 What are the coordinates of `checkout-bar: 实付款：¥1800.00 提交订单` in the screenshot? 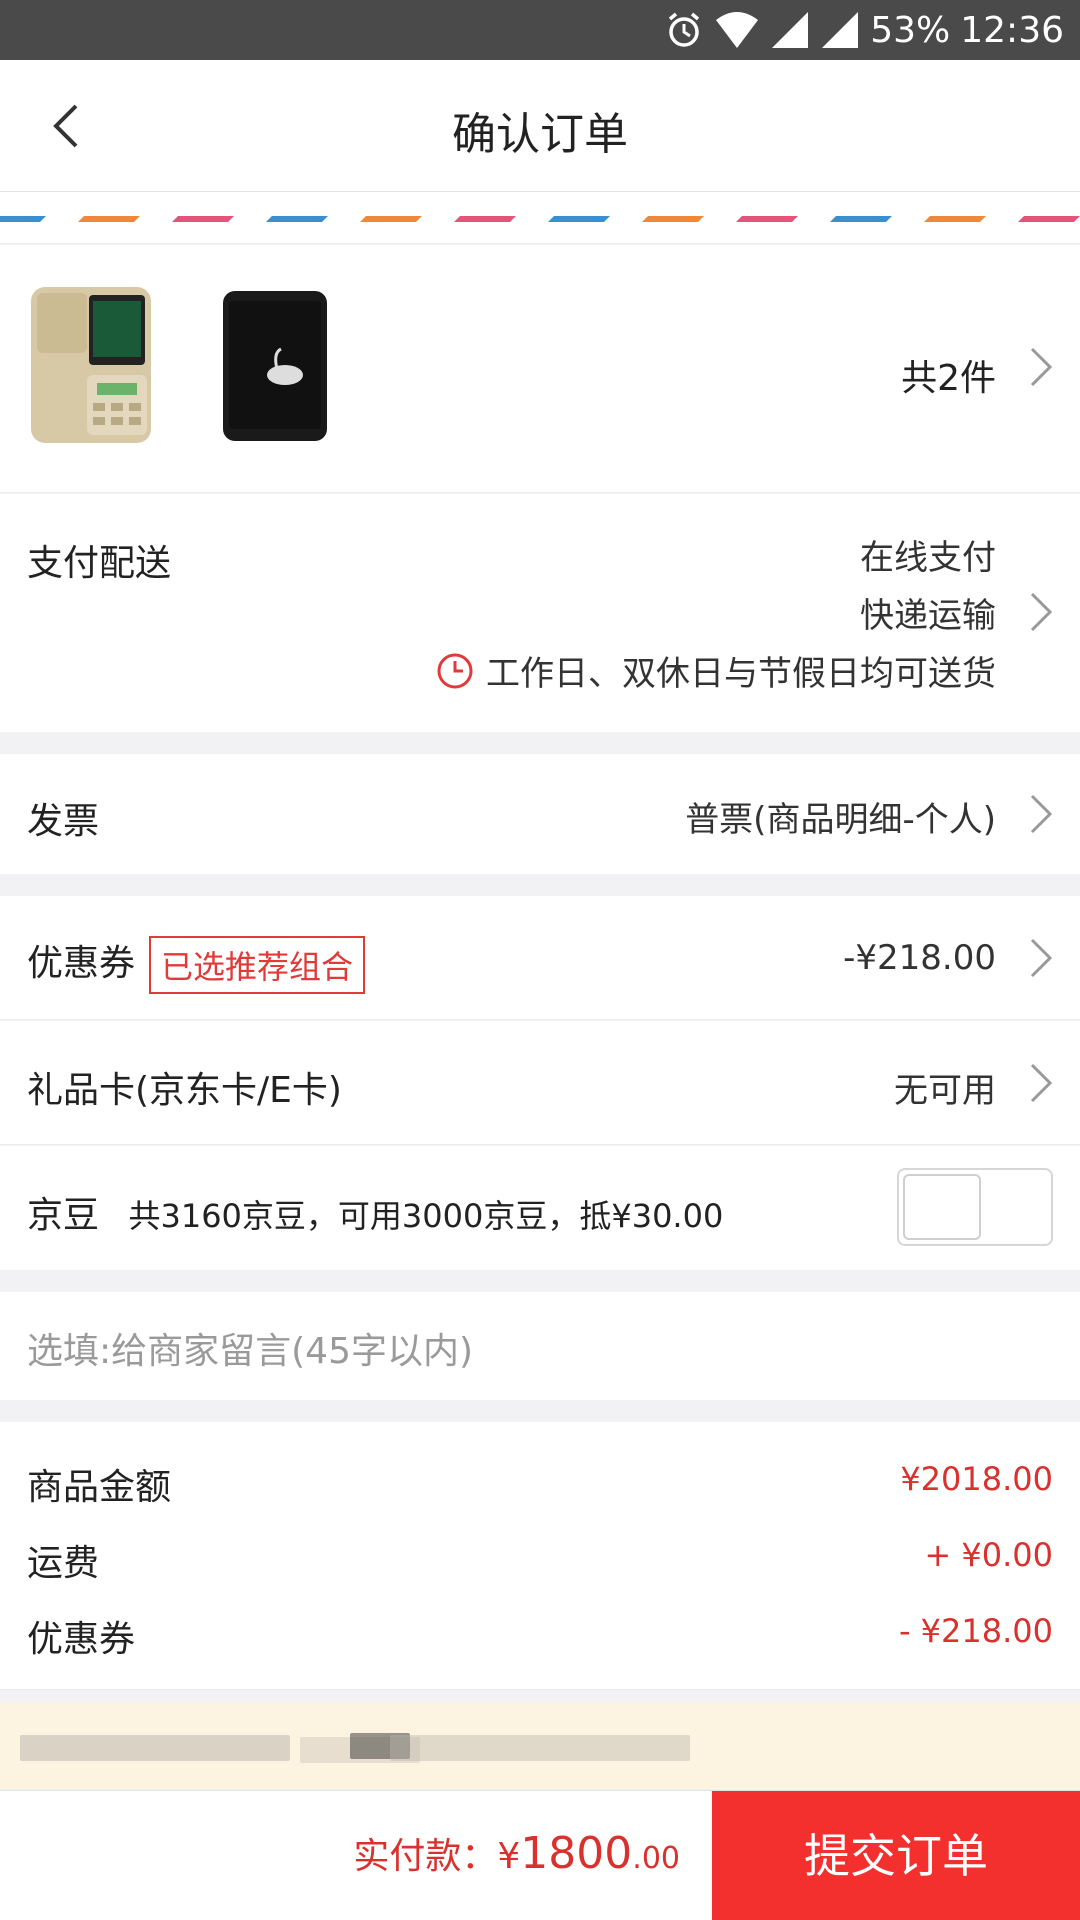 It's located at (540, 1855).